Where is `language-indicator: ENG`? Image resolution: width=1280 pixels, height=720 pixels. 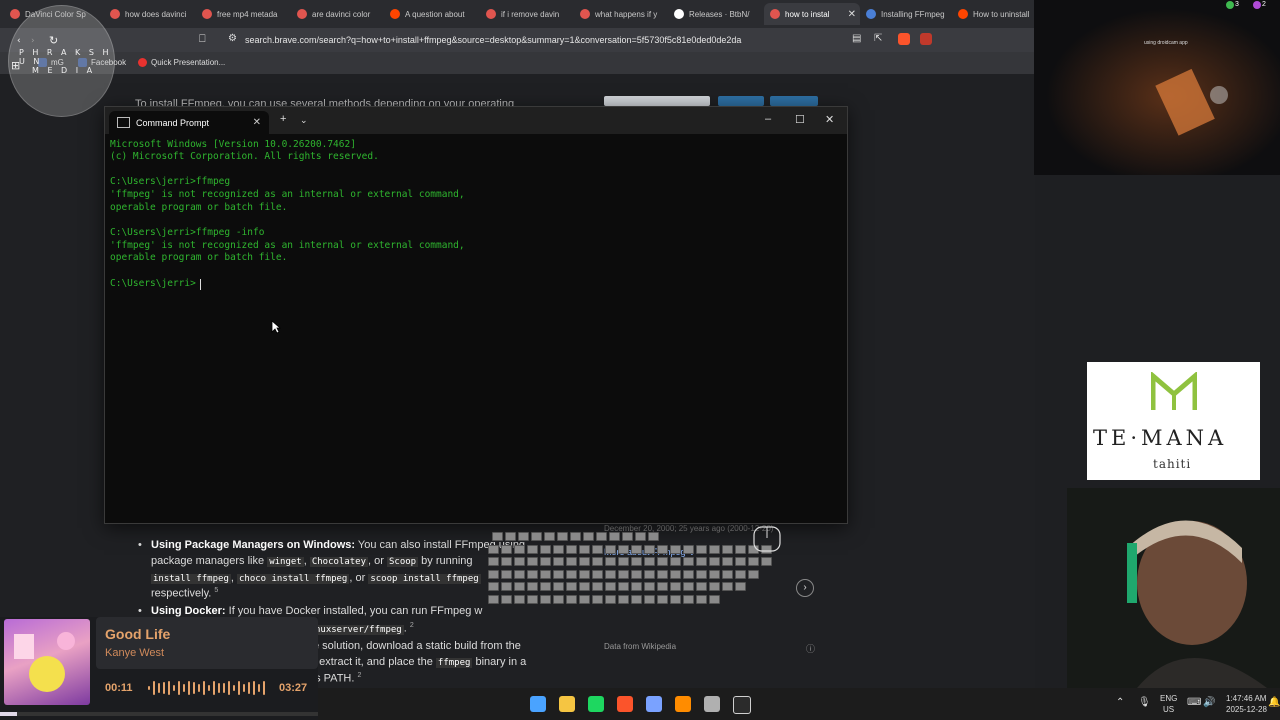
language-indicator: ENG is located at coordinates (1168, 698).